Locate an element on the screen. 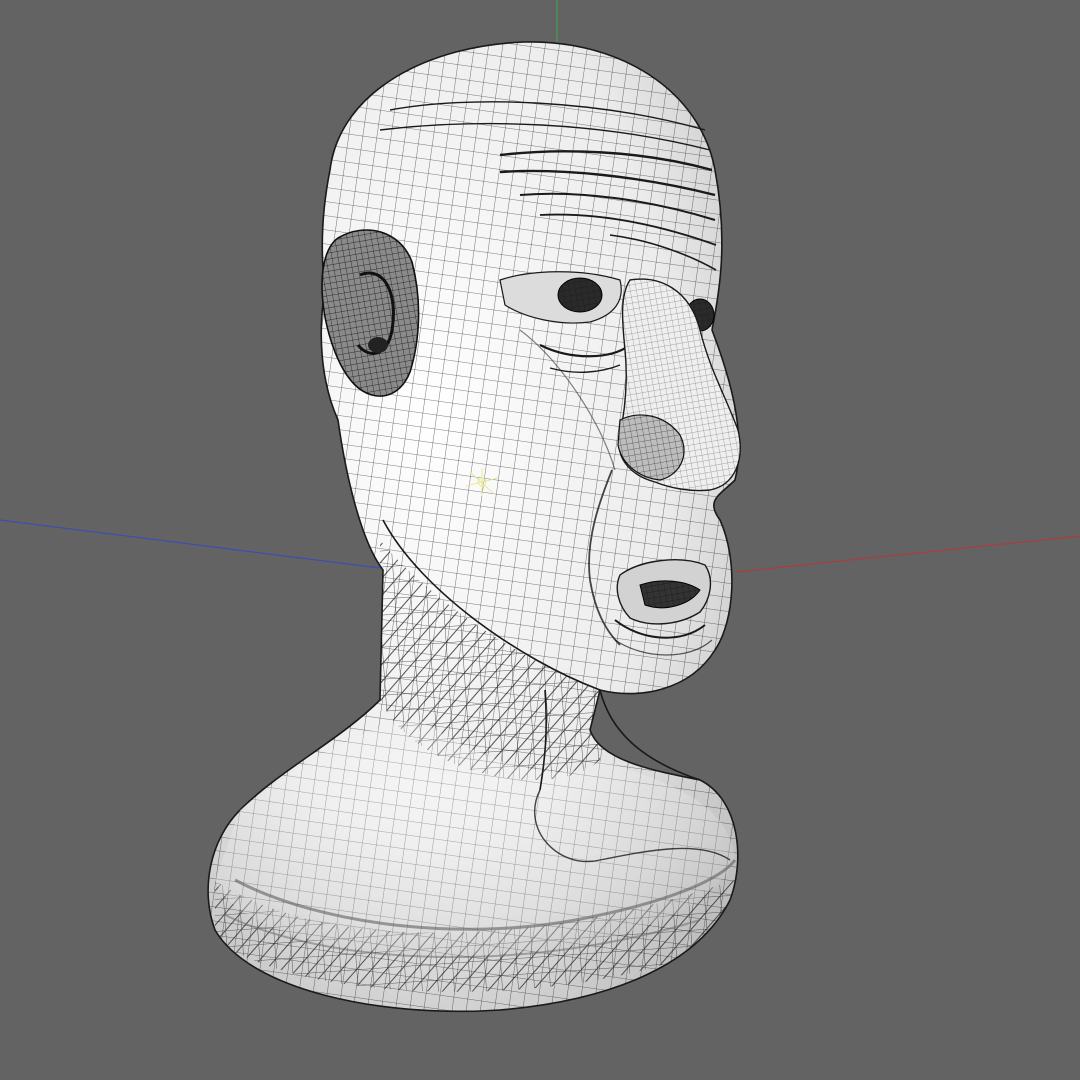 The image size is (1080, 1080). chest-surface is located at coordinates (475, 838).